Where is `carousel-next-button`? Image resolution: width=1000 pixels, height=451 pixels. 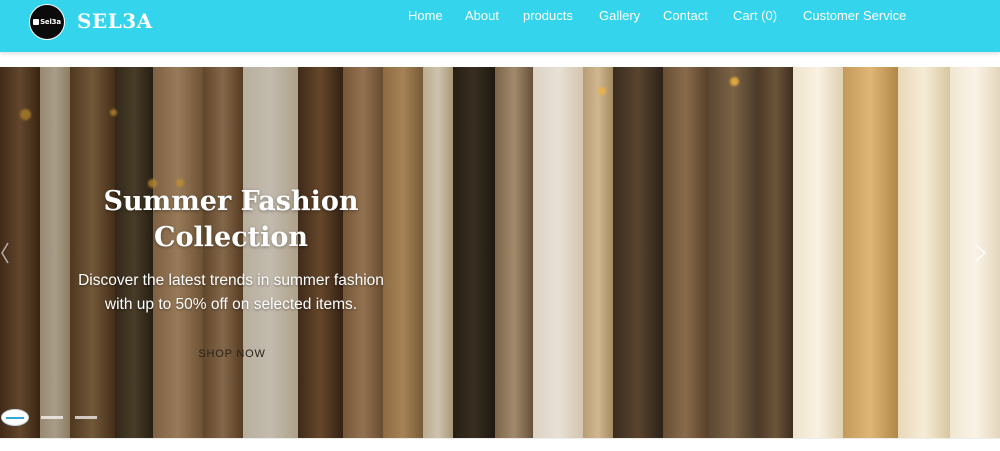
carousel-next-button is located at coordinates (981, 253).